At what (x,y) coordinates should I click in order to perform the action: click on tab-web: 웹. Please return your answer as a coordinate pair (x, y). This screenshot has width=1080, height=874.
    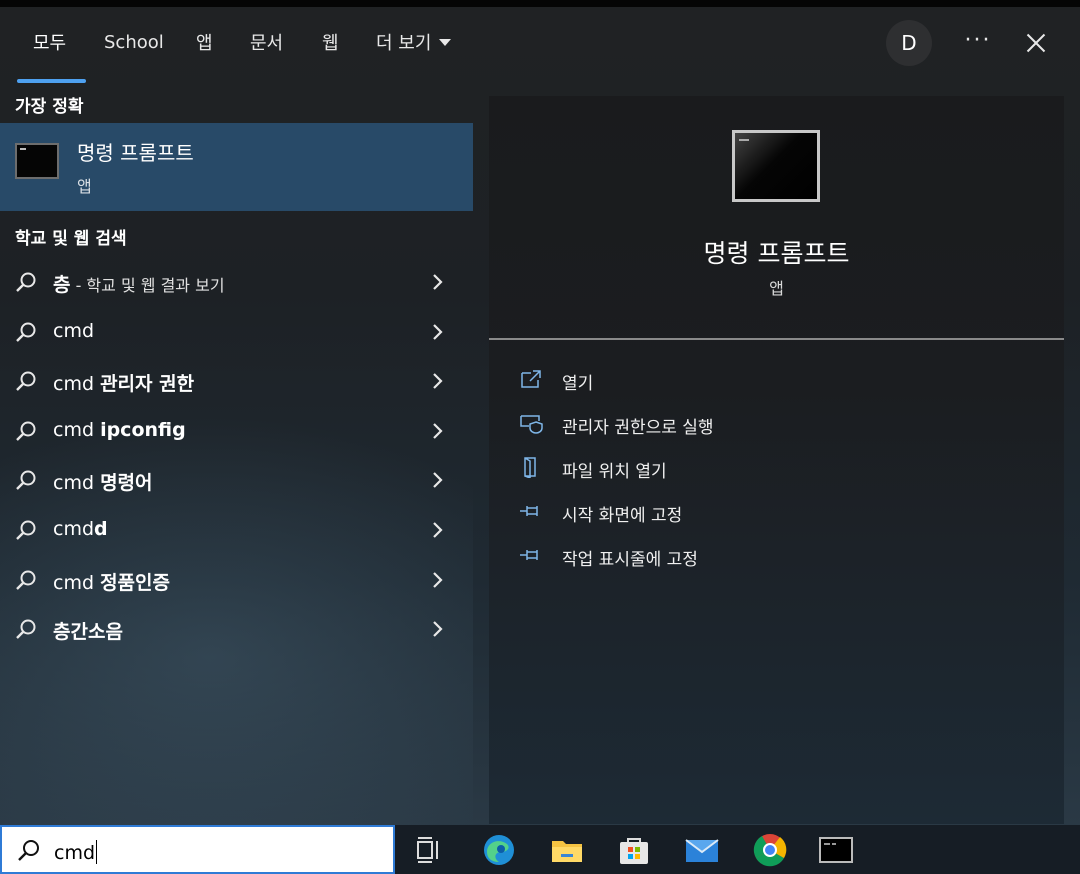
    Looking at the image, I should click on (330, 42).